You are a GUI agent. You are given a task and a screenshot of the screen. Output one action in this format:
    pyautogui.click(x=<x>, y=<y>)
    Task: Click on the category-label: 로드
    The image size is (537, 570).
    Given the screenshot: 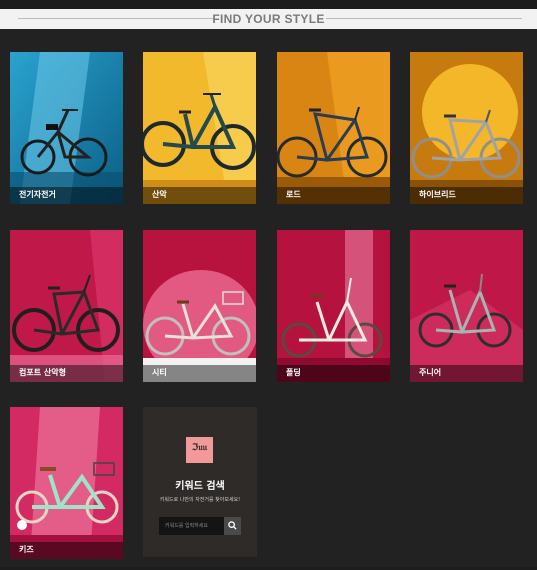 What is the action you would take?
    pyautogui.click(x=293, y=194)
    